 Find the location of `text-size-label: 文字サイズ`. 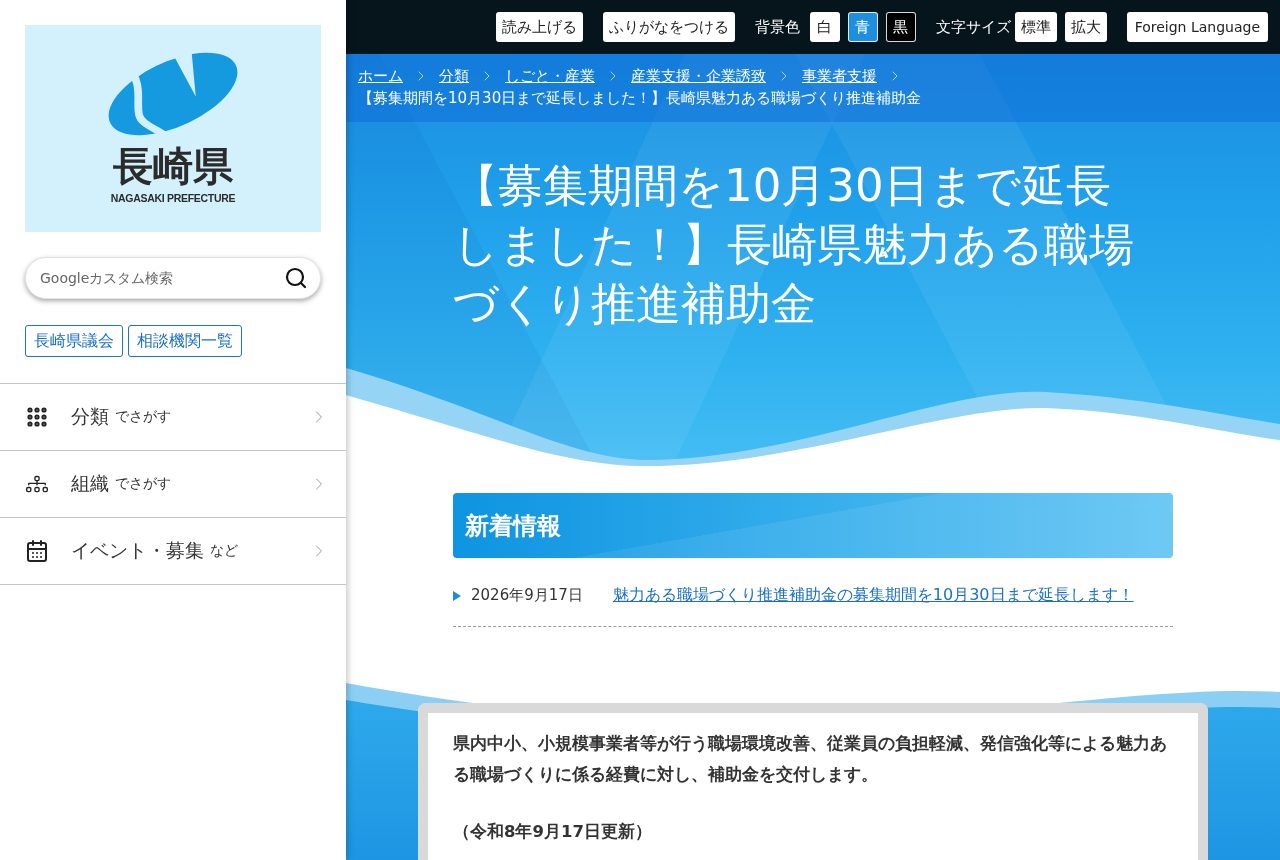

text-size-label: 文字サイズ is located at coordinates (973, 27).